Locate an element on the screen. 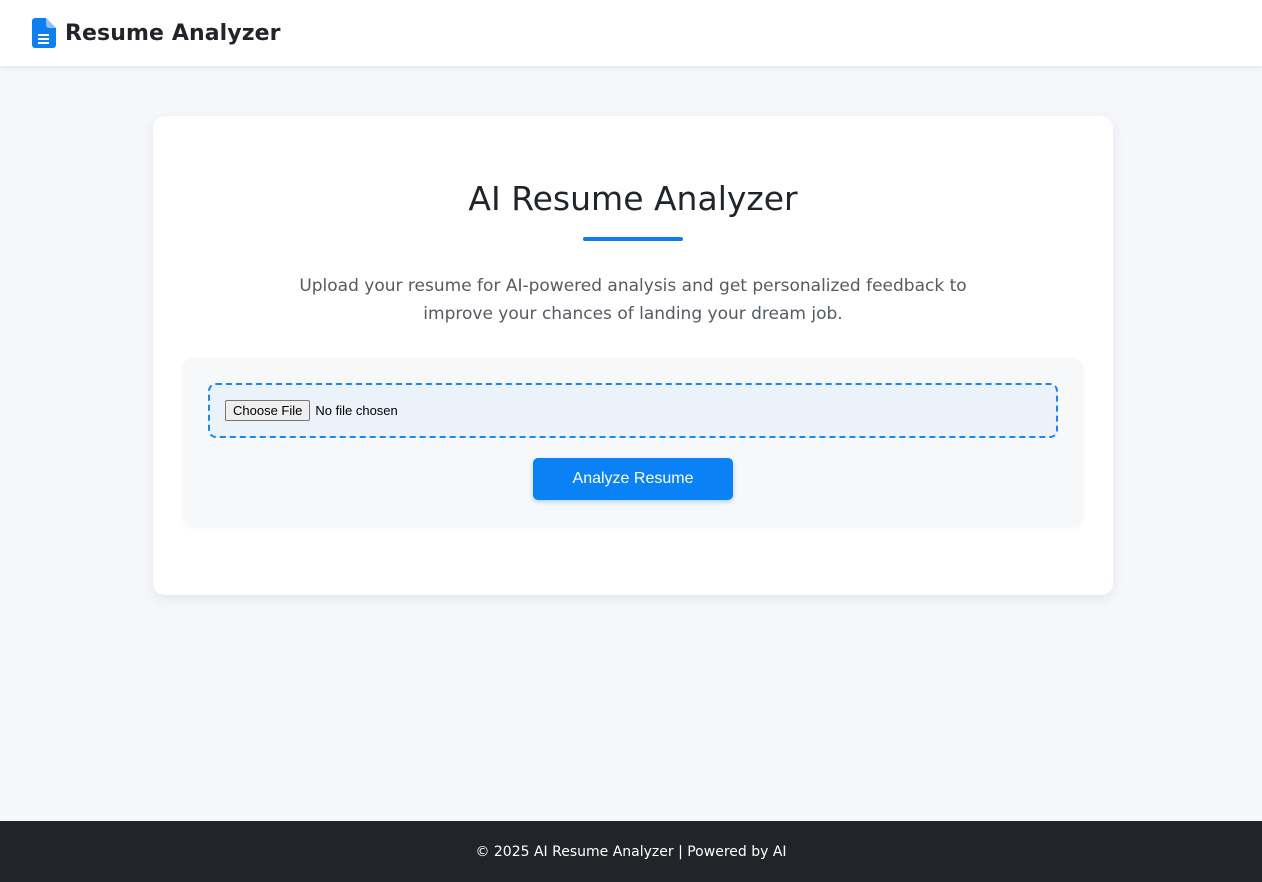 This screenshot has width=1262, height=882. title-underline is located at coordinates (633, 239).